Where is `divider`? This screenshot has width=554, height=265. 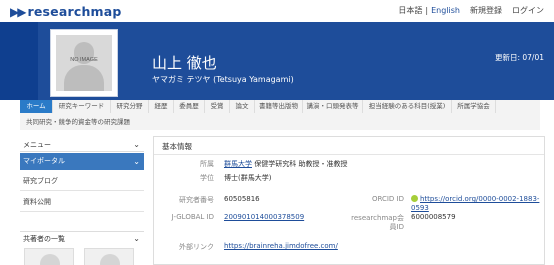
divider is located at coordinates (349, 154).